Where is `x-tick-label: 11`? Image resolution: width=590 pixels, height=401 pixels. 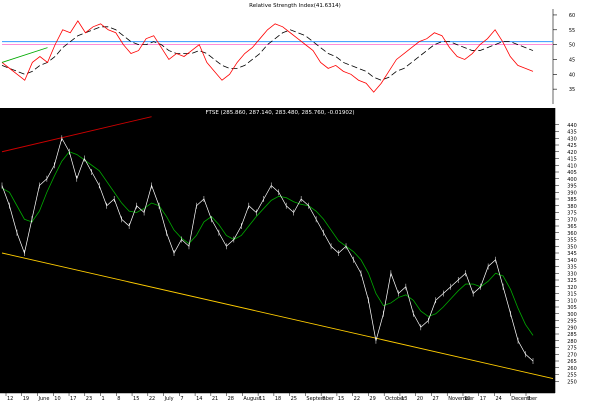 x-tick-label: 11 is located at coordinates (262, 398).